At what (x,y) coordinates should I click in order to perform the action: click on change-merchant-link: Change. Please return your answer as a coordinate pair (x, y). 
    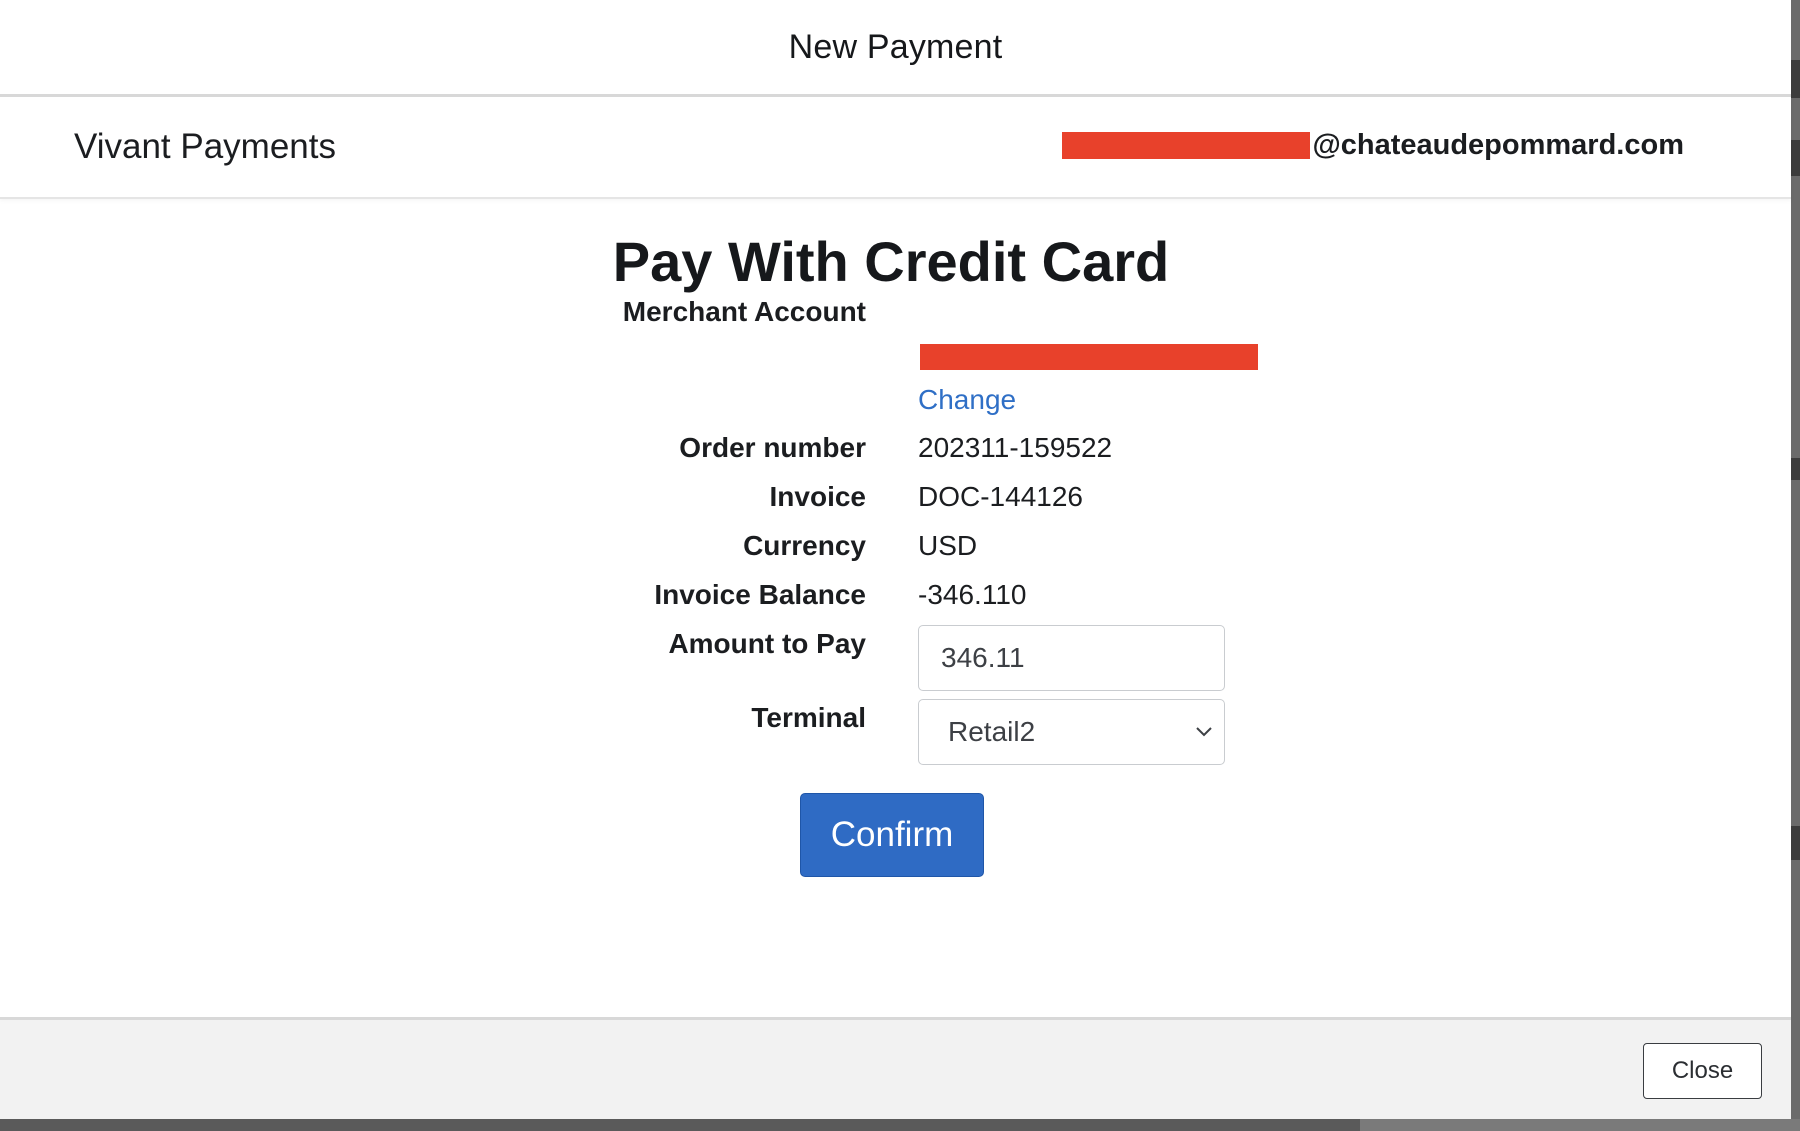
    Looking at the image, I should click on (967, 400).